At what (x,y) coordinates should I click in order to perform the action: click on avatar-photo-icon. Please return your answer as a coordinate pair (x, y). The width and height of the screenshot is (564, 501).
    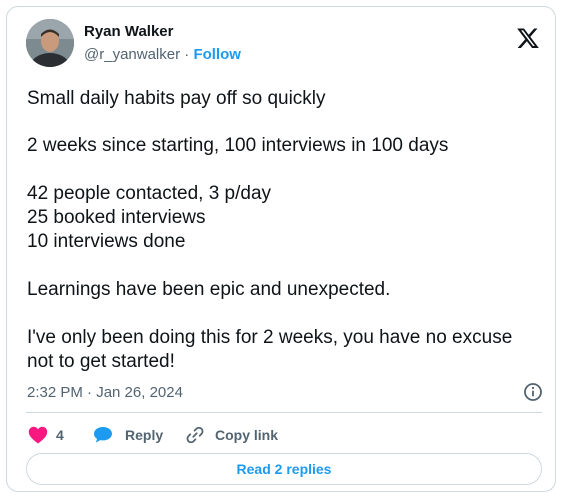
    Looking at the image, I should click on (50, 43).